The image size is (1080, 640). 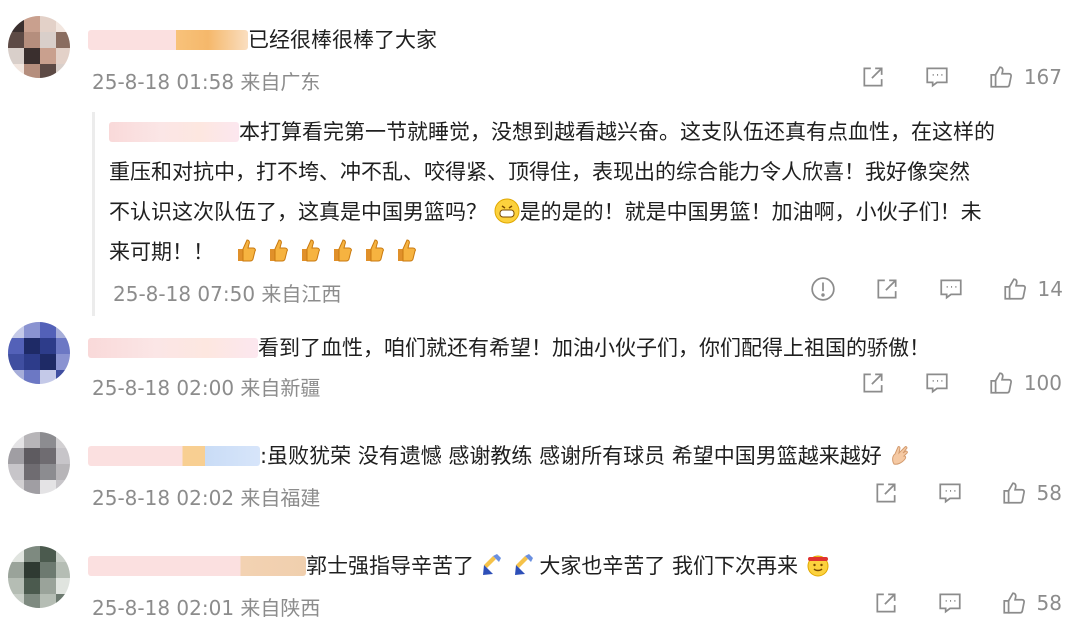 I want to click on comment-meta: 25-8-18 02:01 来自陕西, so click(x=206, y=608).